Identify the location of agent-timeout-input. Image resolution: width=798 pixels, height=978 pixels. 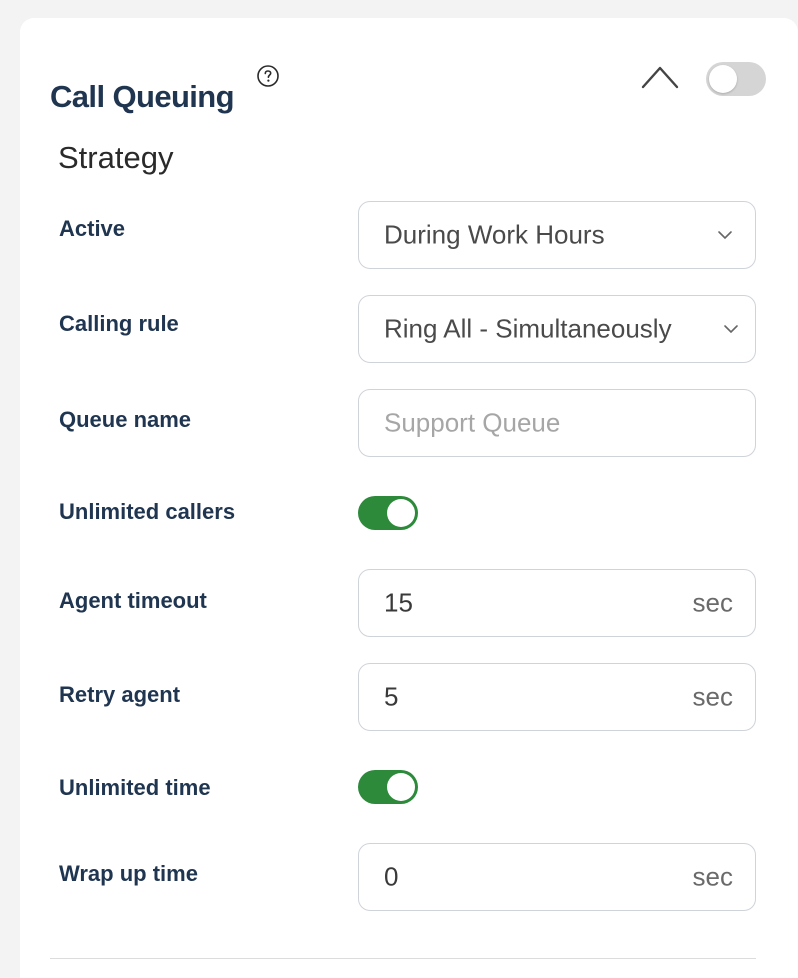
(514, 603).